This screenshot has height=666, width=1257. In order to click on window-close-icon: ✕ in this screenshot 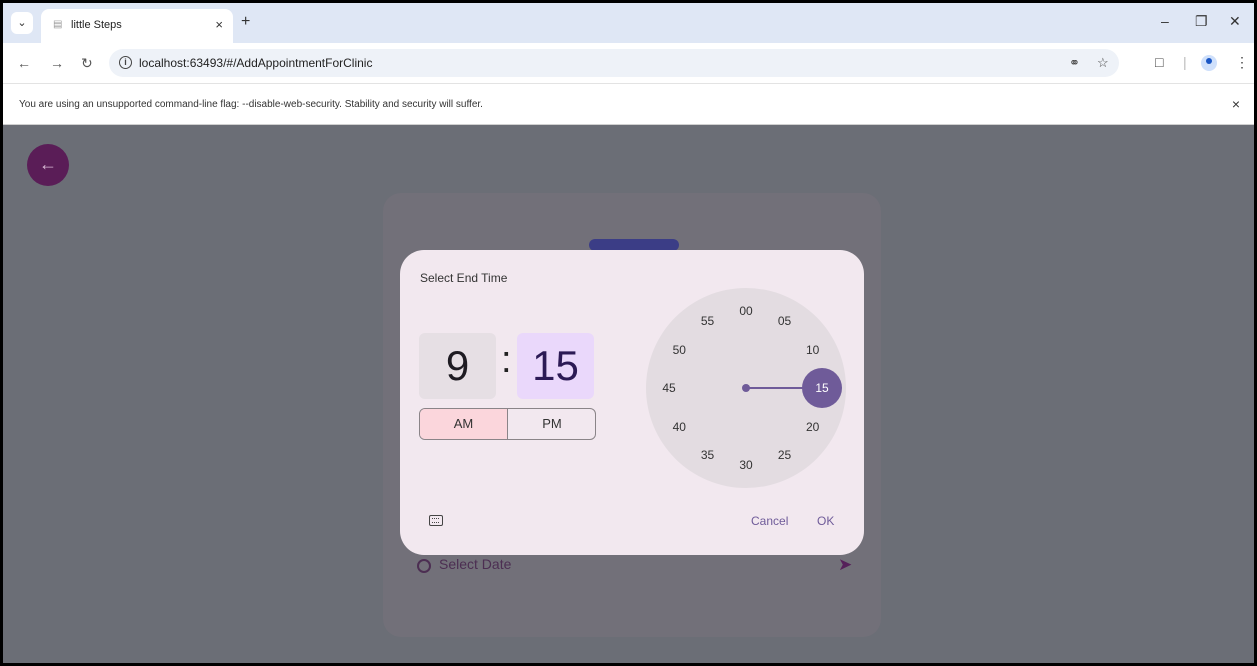, I will do `click(1235, 21)`.